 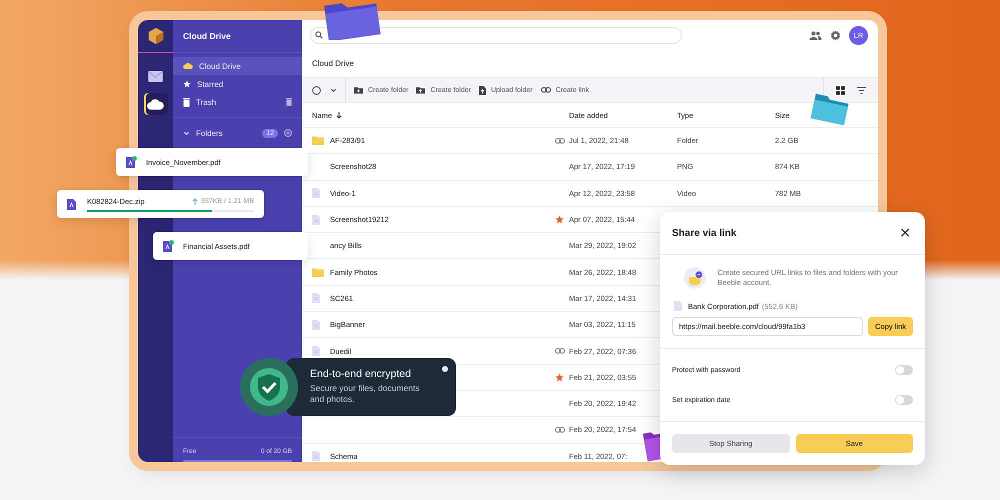 What do you see at coordinates (815, 35) in the screenshot?
I see `people-icon` at bounding box center [815, 35].